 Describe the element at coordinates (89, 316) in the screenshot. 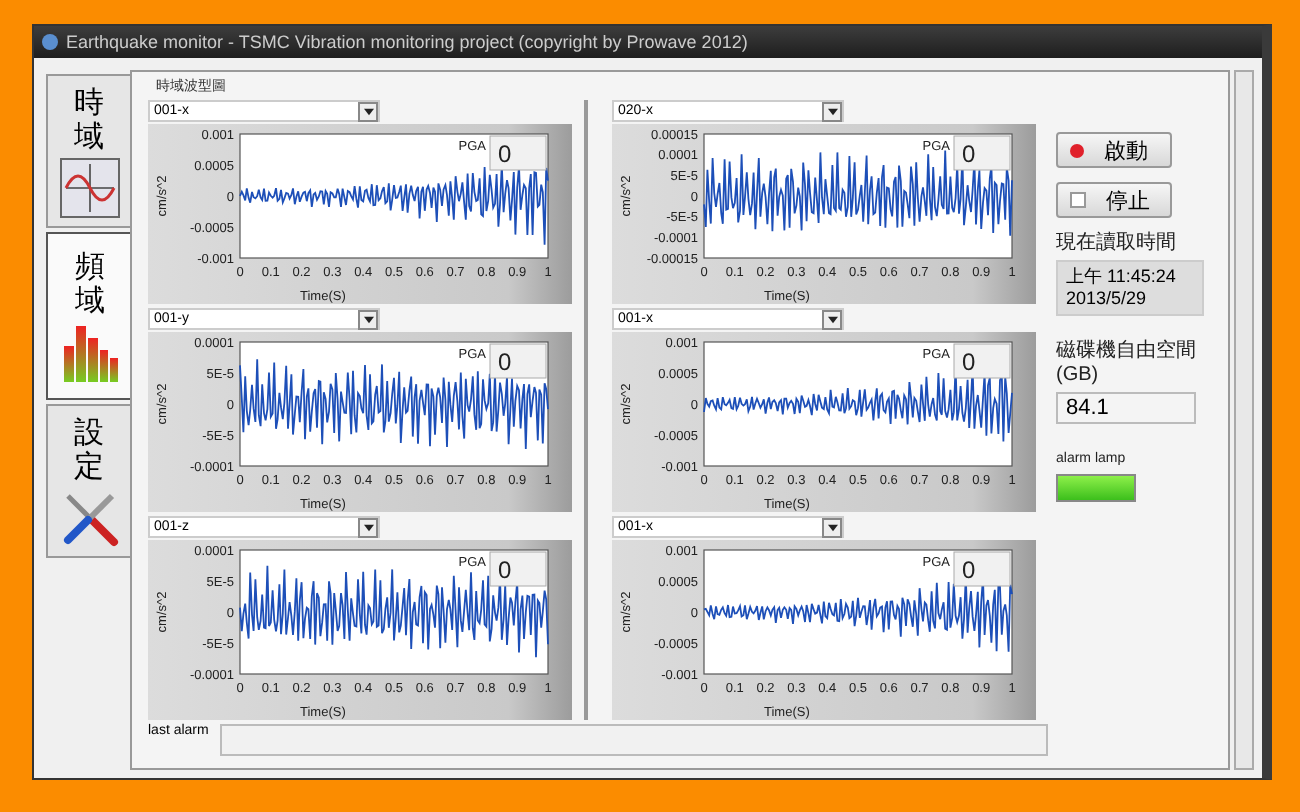

I see `side-tab: 頻域` at that location.